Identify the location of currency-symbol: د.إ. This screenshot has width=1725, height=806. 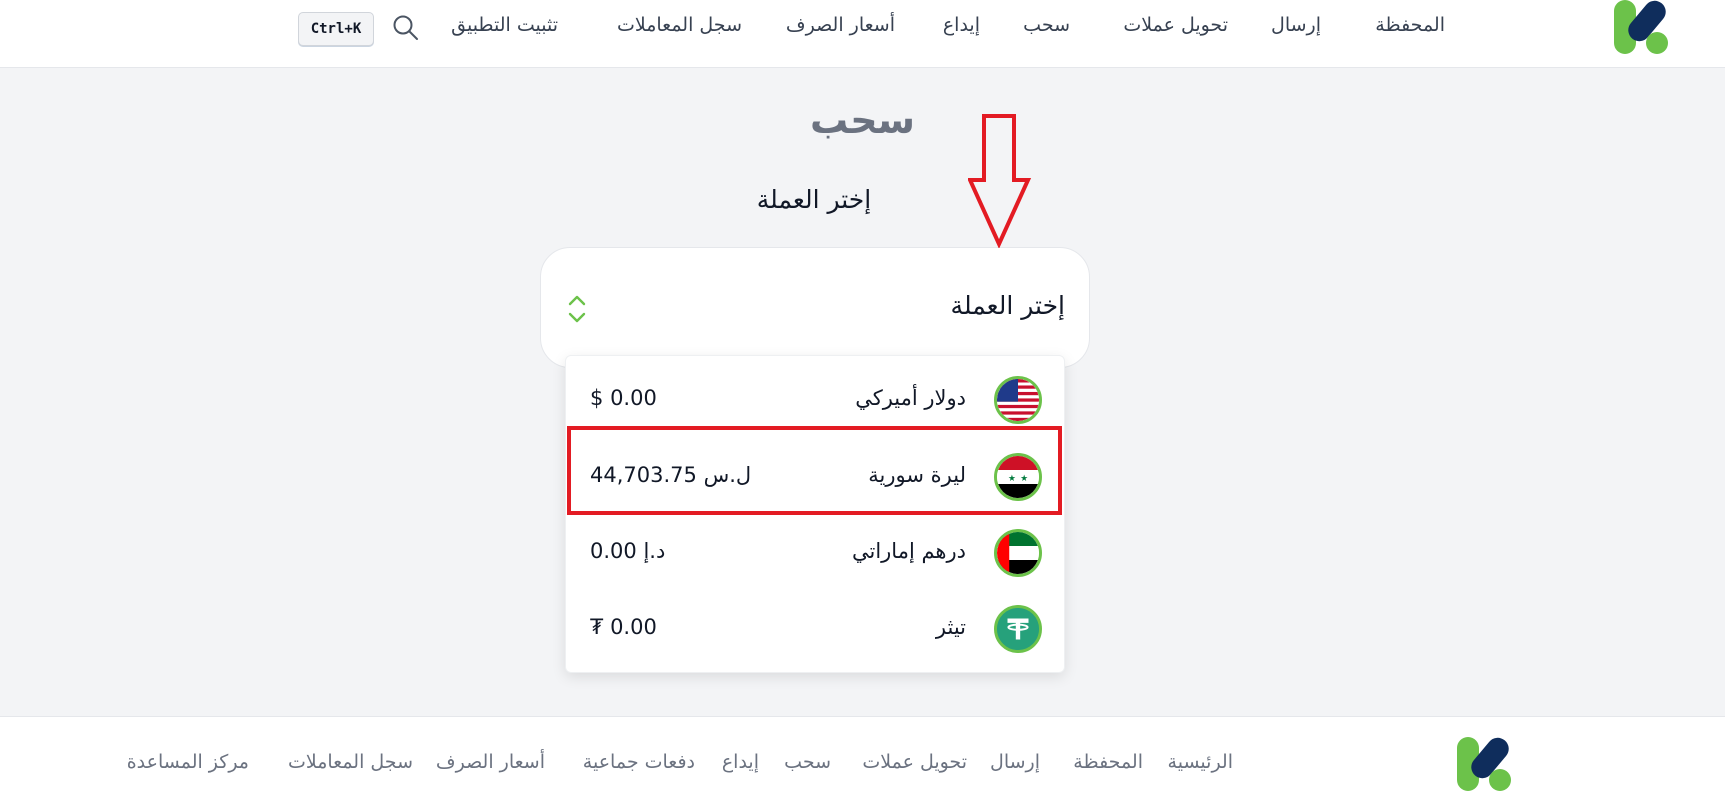
(654, 551).